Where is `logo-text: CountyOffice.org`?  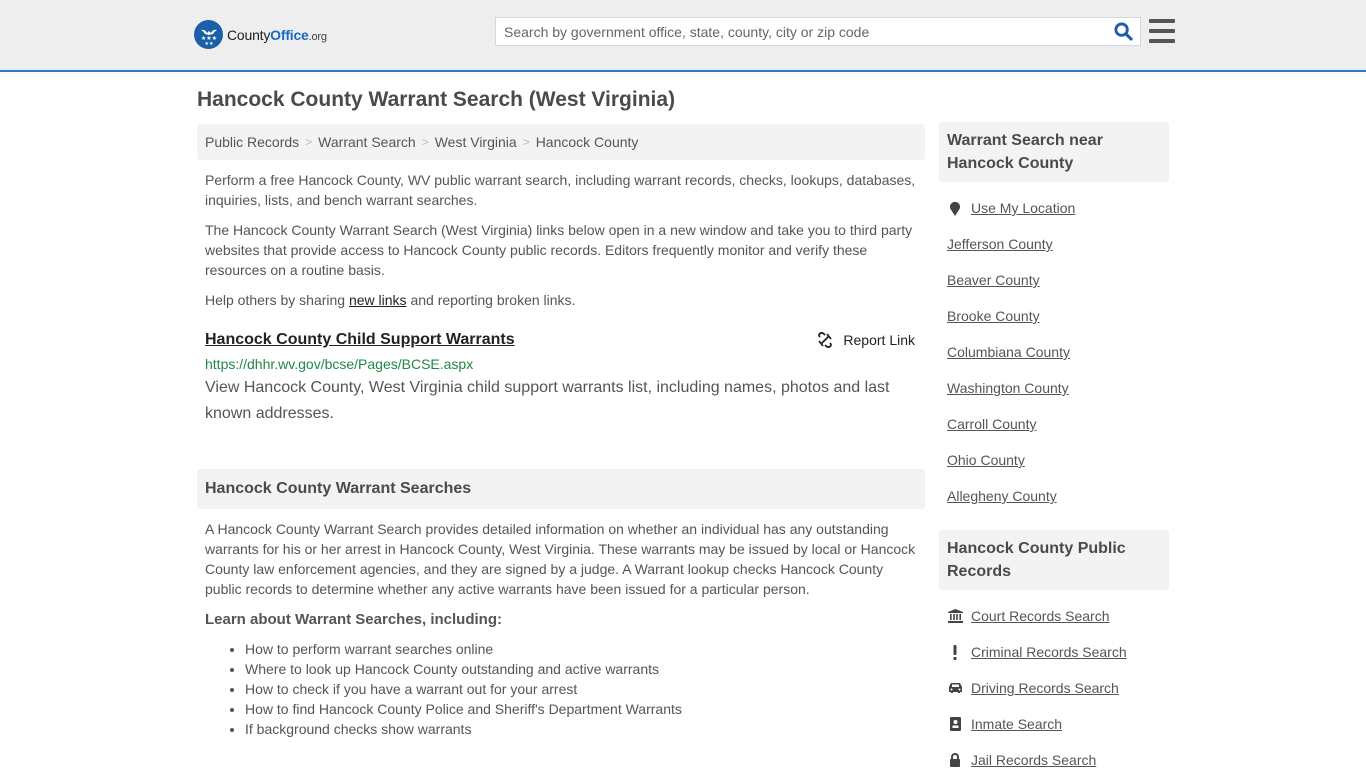 logo-text: CountyOffice.org is located at coordinates (277, 34).